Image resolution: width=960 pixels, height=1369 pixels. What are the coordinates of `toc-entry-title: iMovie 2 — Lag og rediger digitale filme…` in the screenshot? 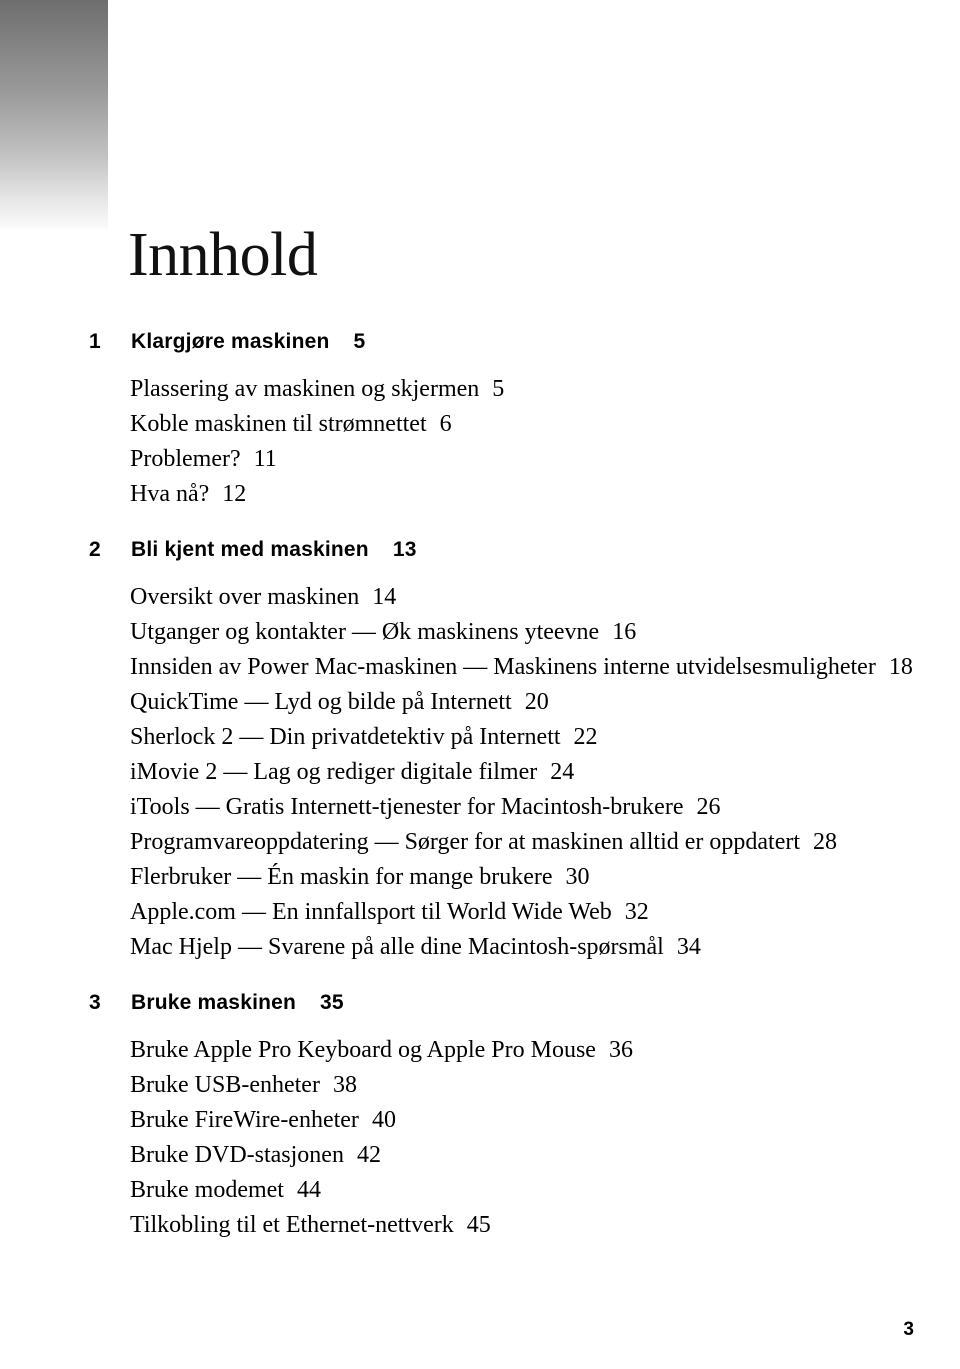 It's located at (334, 772).